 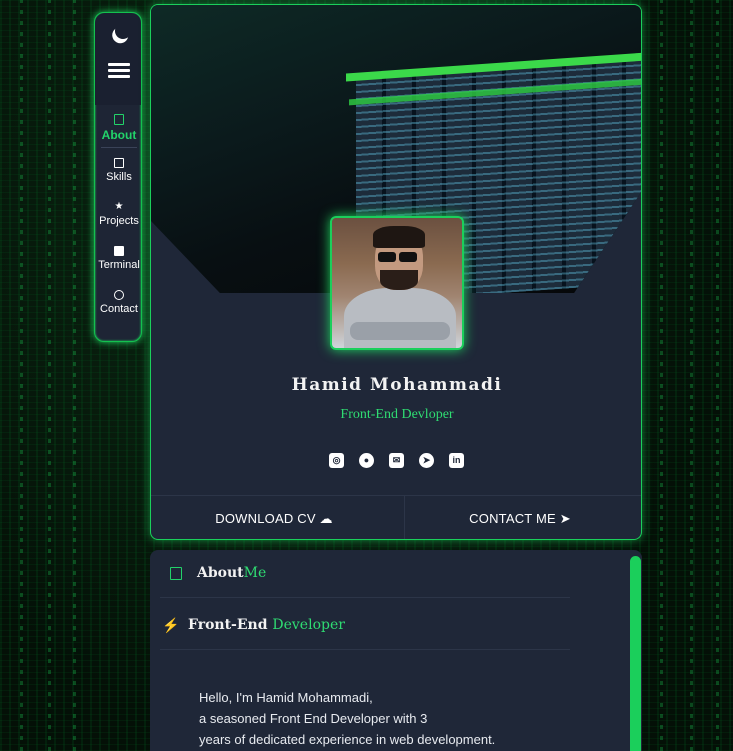 What do you see at coordinates (399, 280) in the screenshot?
I see `avatar-beard` at bounding box center [399, 280].